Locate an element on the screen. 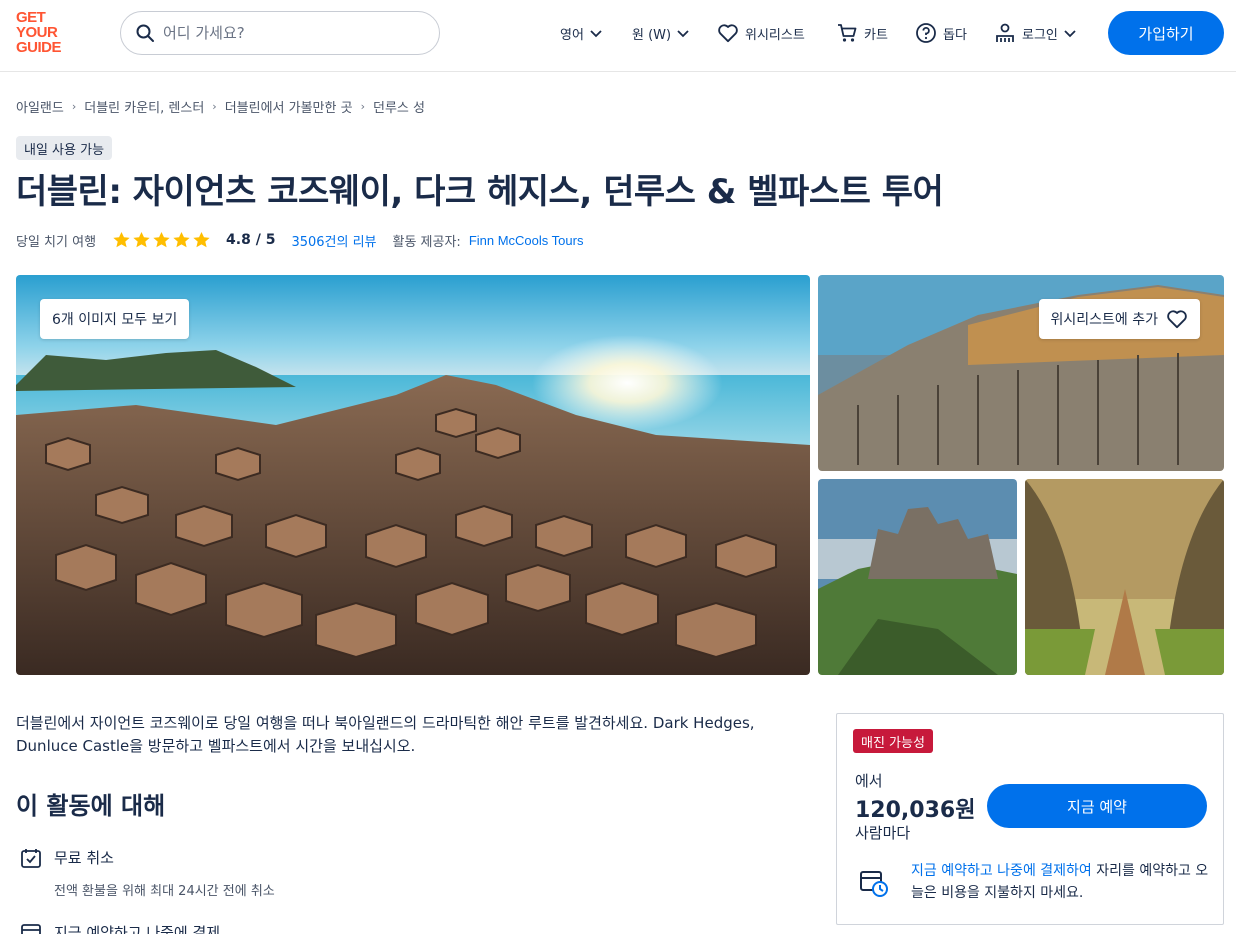 The width and height of the screenshot is (1236, 934). breadcrumb-item: 더블린에서 가볼만한 곳 is located at coordinates (289, 106).